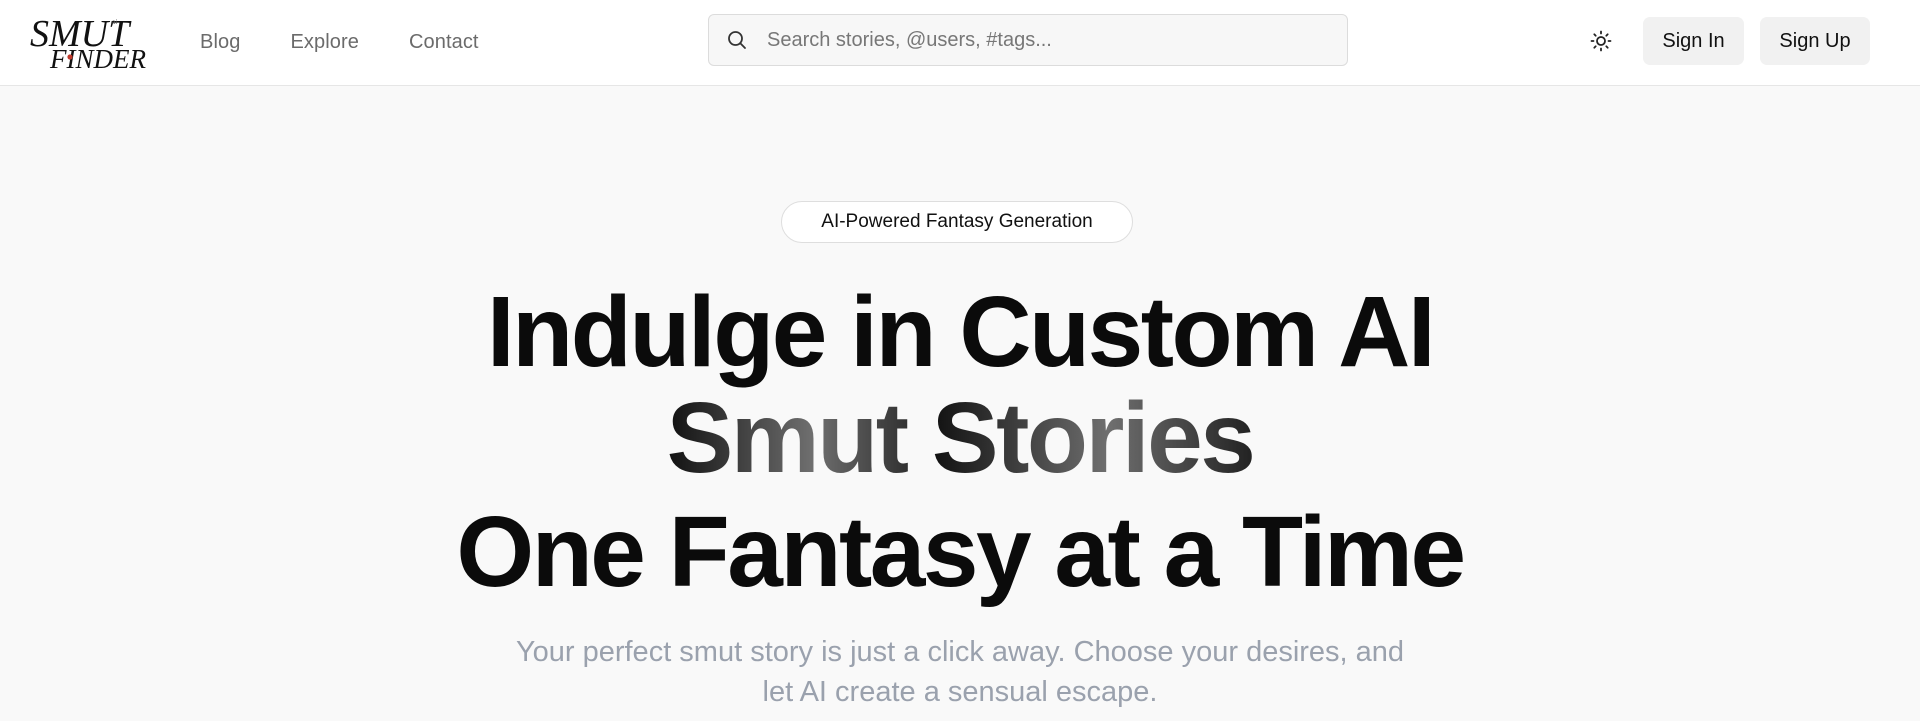 The height and width of the screenshot is (721, 1920). What do you see at coordinates (444, 42) in the screenshot?
I see `nav-contact-link: Contact` at bounding box center [444, 42].